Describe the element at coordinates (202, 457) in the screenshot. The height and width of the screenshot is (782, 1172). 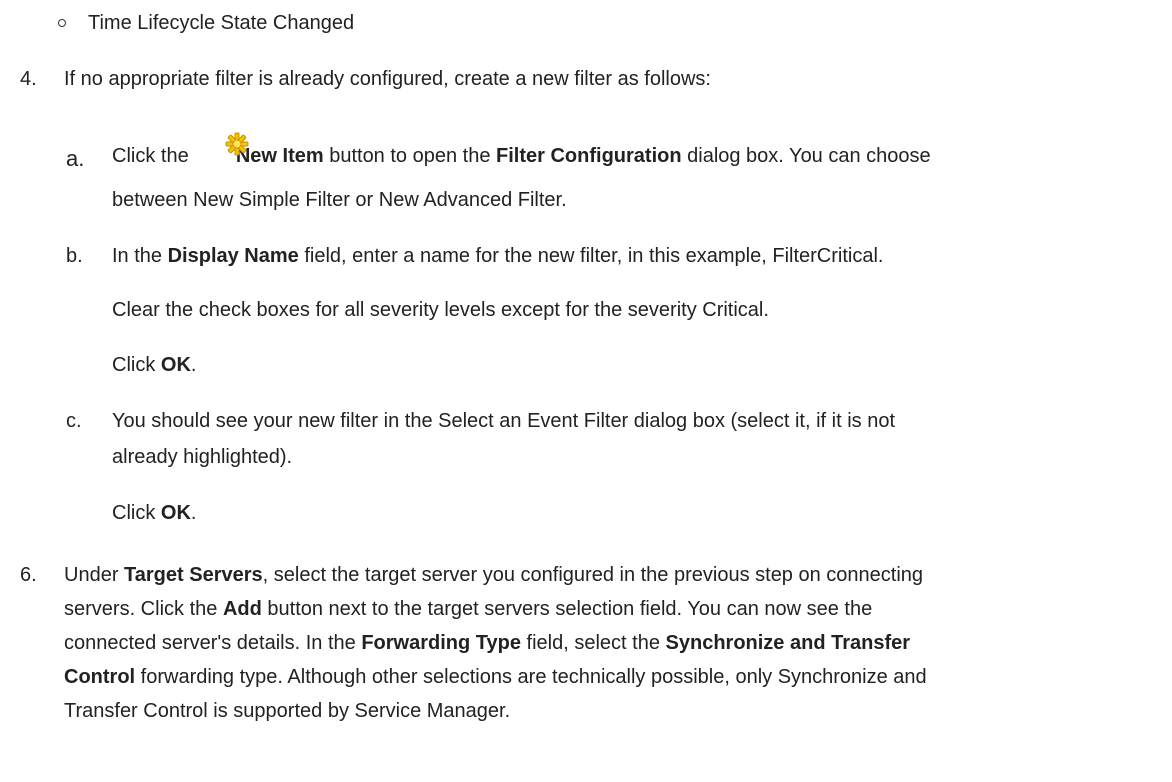
I see `step-c-line-2: already highlighted).` at that location.